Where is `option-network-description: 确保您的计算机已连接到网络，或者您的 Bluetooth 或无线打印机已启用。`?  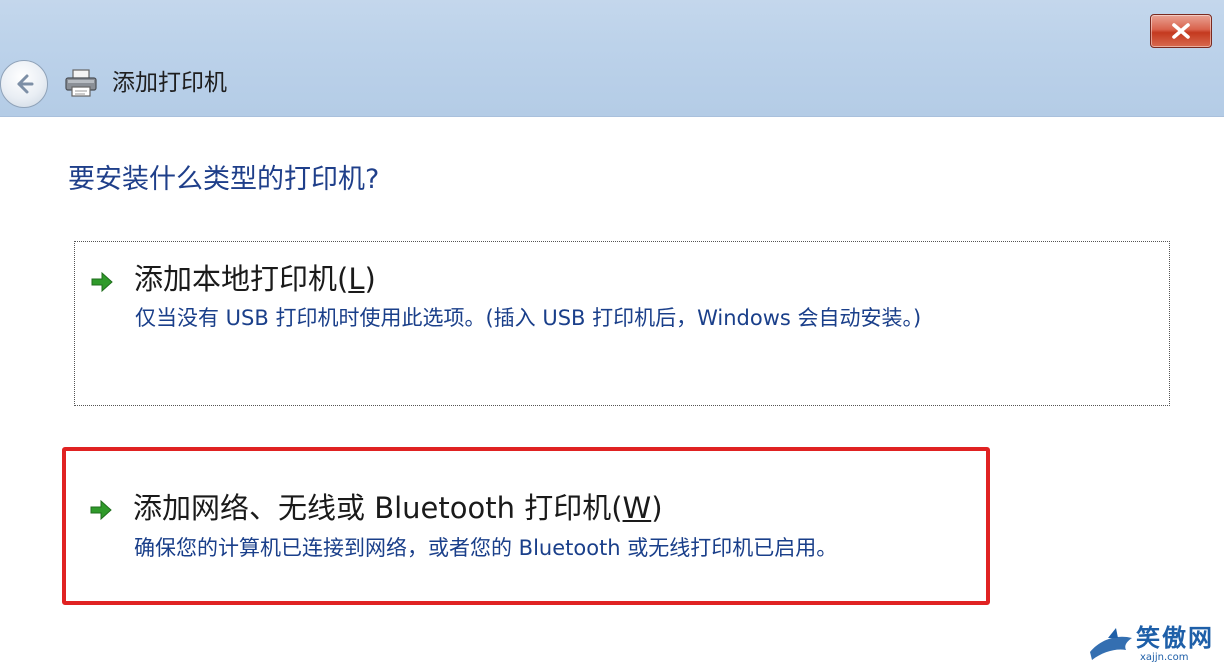
option-network-description: 确保您的计算机已连接到网络，或者您的 Bluetooth 或无线打印机已启用。 is located at coordinates (486, 548).